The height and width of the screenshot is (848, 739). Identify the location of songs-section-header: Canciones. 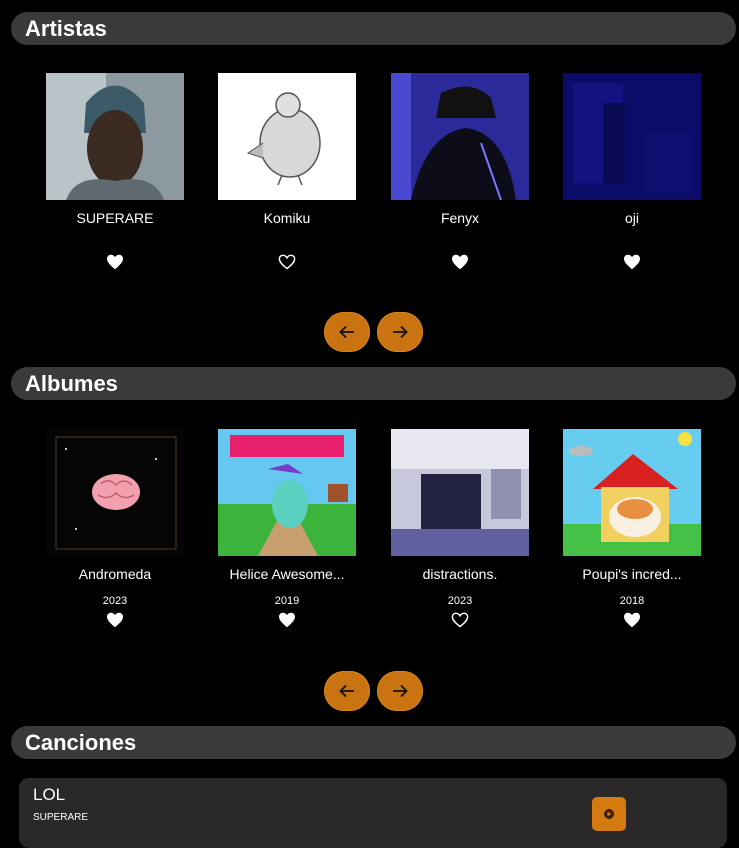
(373, 742).